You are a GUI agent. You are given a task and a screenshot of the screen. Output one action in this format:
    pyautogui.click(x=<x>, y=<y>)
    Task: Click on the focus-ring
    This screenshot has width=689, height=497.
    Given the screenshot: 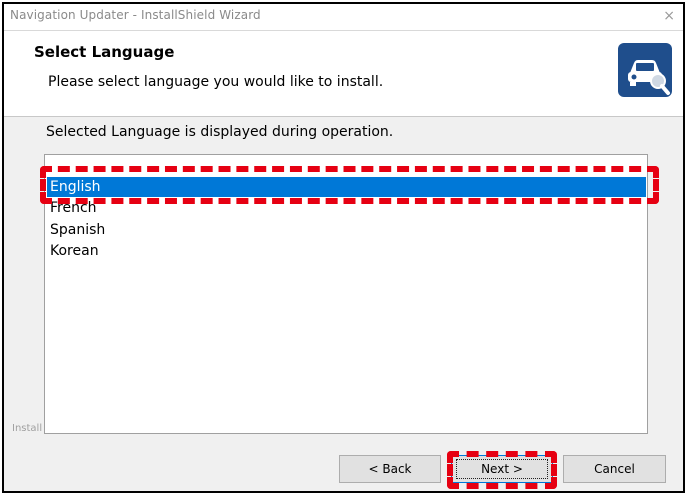 What is the action you would take?
    pyautogui.click(x=502, y=469)
    